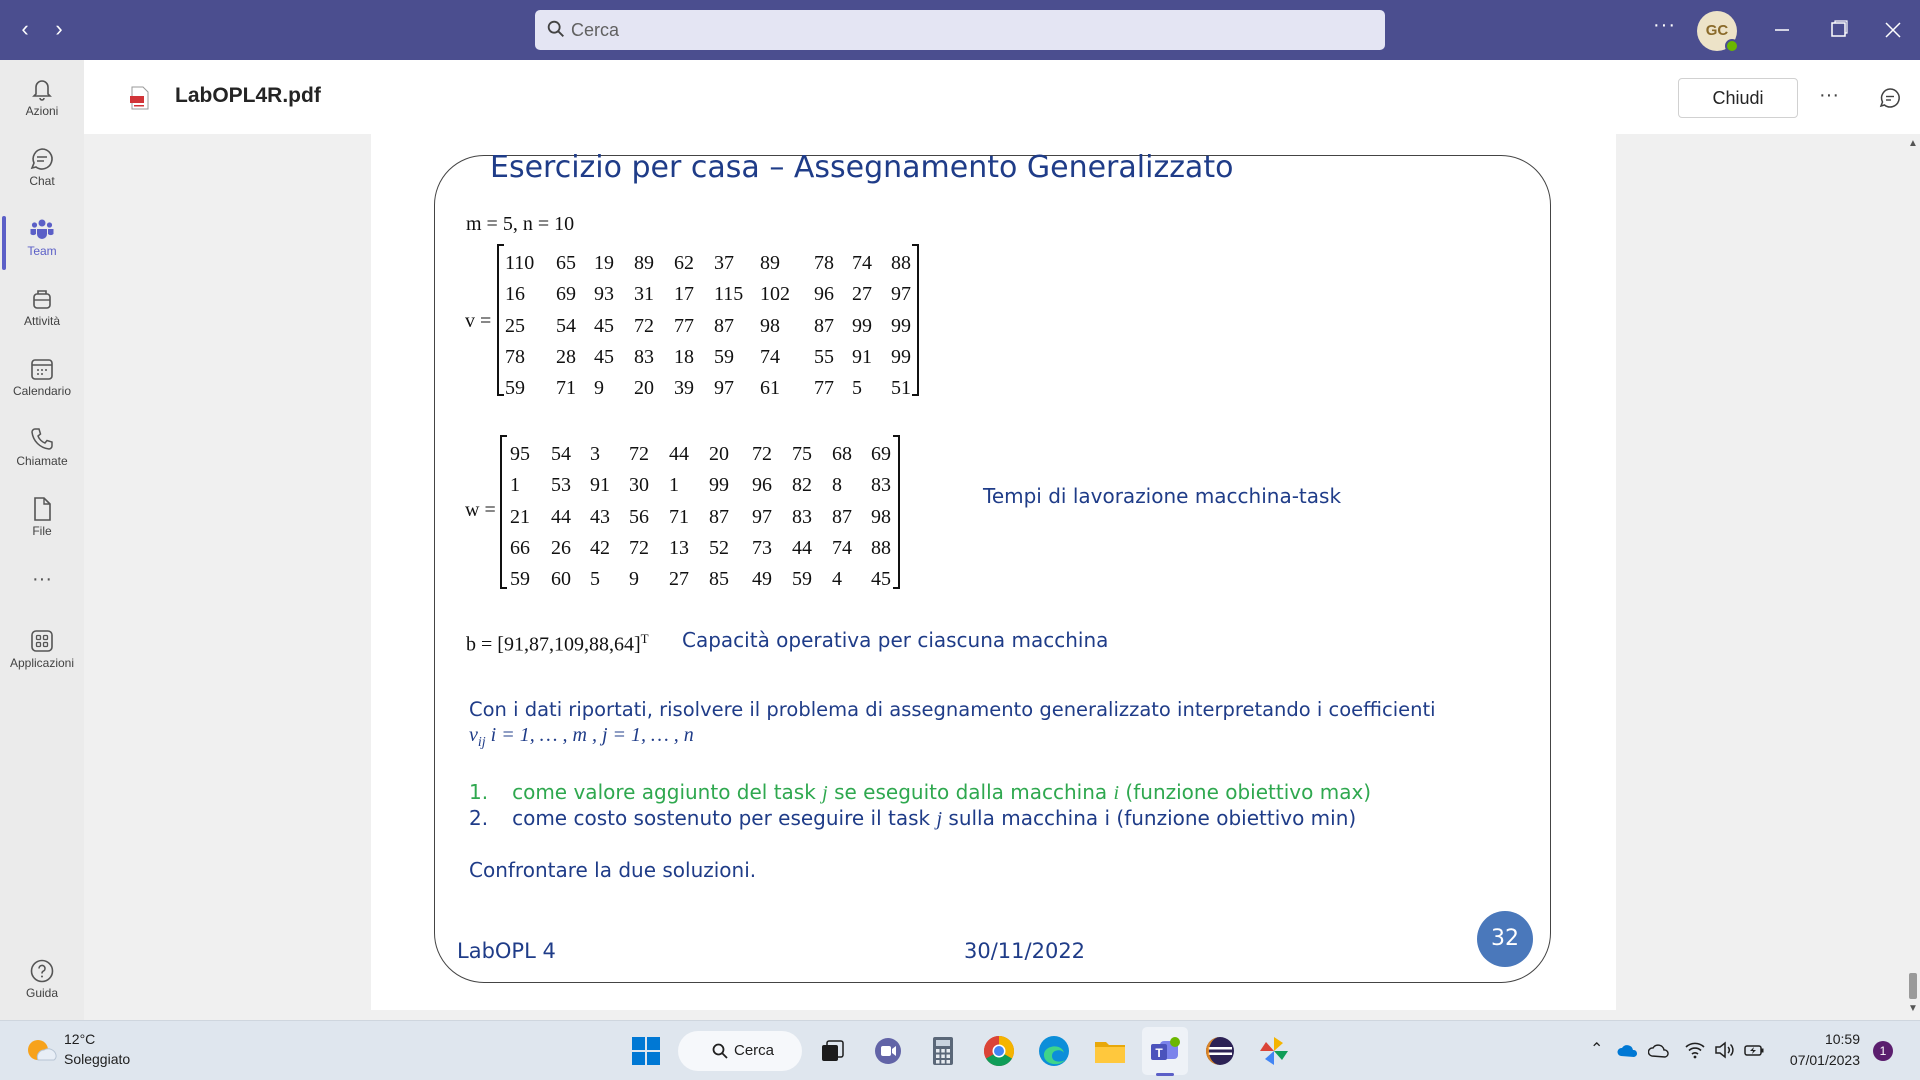 Image resolution: width=1920 pixels, height=1080 pixels. I want to click on matrix-cell: 62, so click(684, 263).